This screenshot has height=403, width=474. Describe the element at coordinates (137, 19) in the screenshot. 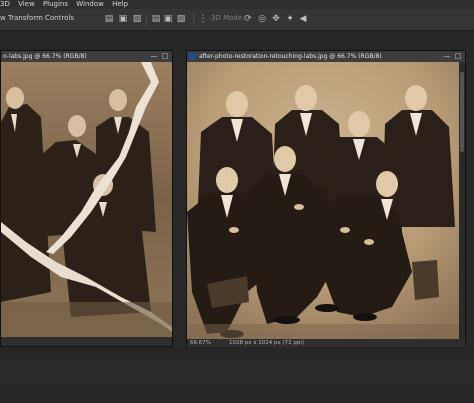

I see `align-bottom-icon: ▧` at that location.